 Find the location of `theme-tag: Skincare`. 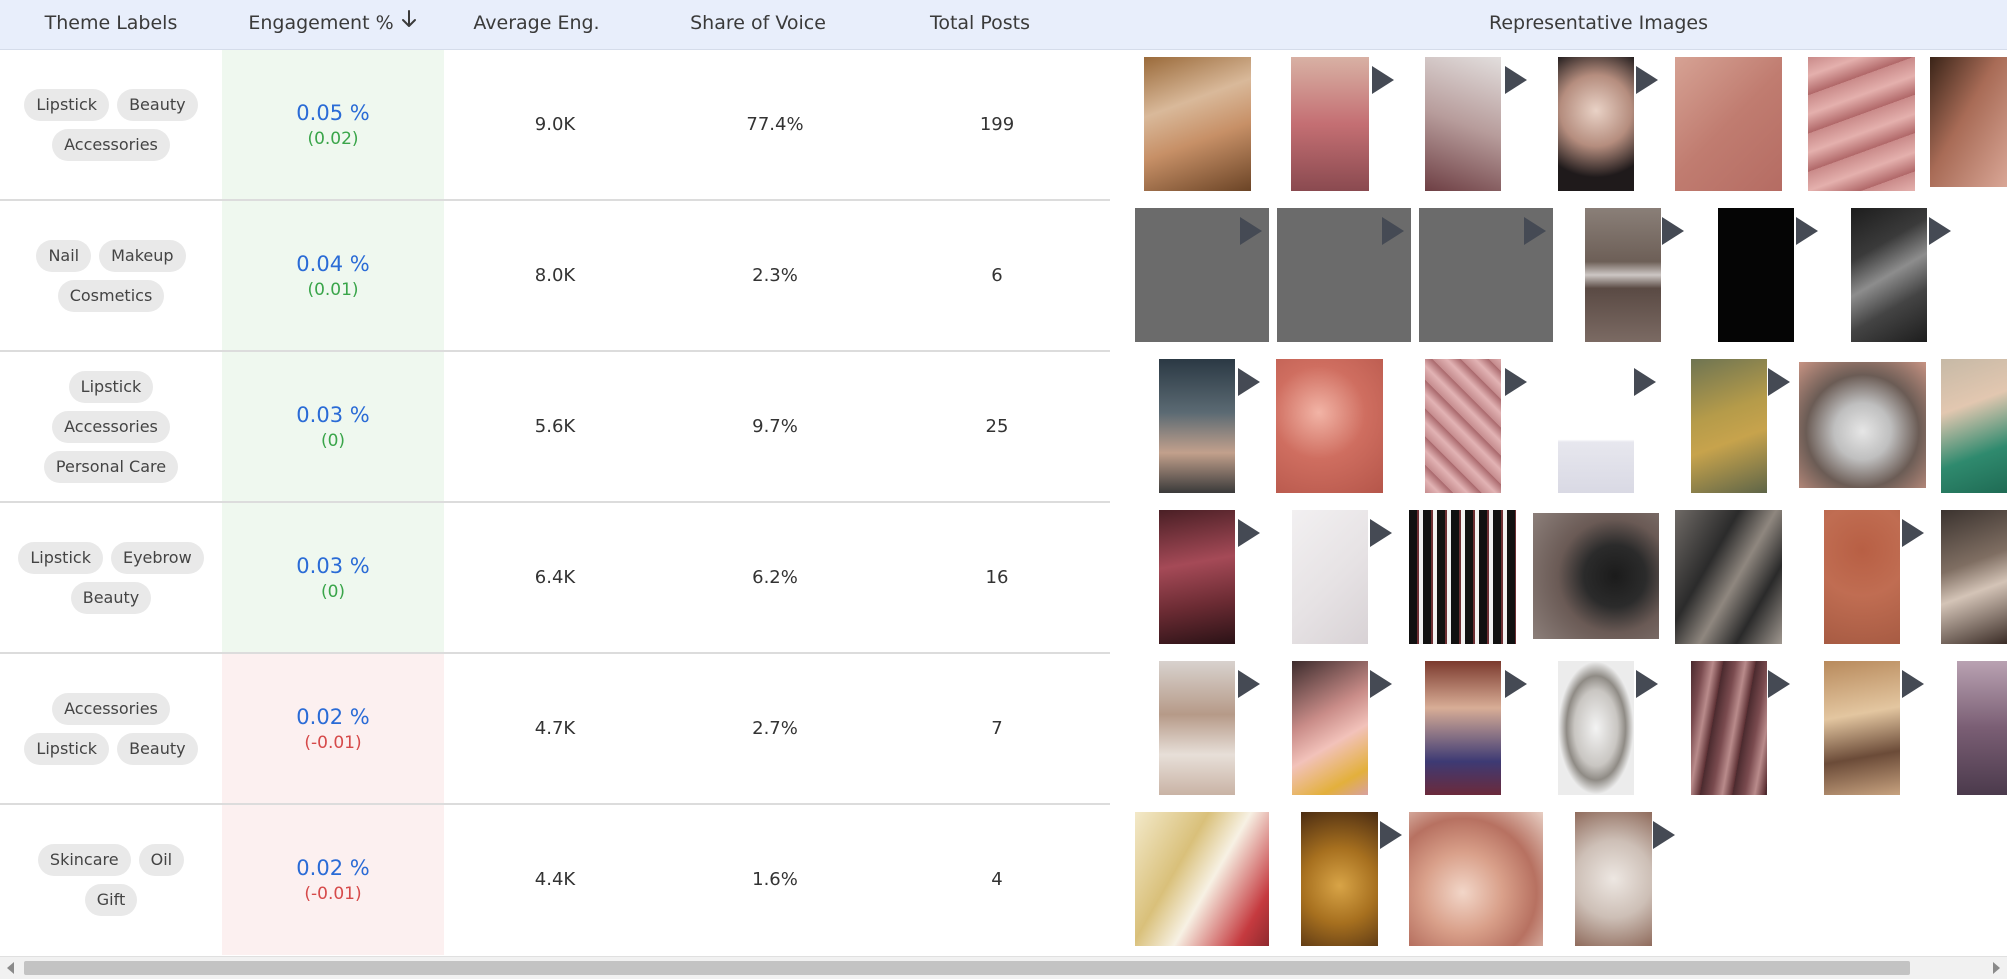

theme-tag: Skincare is located at coordinates (84, 860).